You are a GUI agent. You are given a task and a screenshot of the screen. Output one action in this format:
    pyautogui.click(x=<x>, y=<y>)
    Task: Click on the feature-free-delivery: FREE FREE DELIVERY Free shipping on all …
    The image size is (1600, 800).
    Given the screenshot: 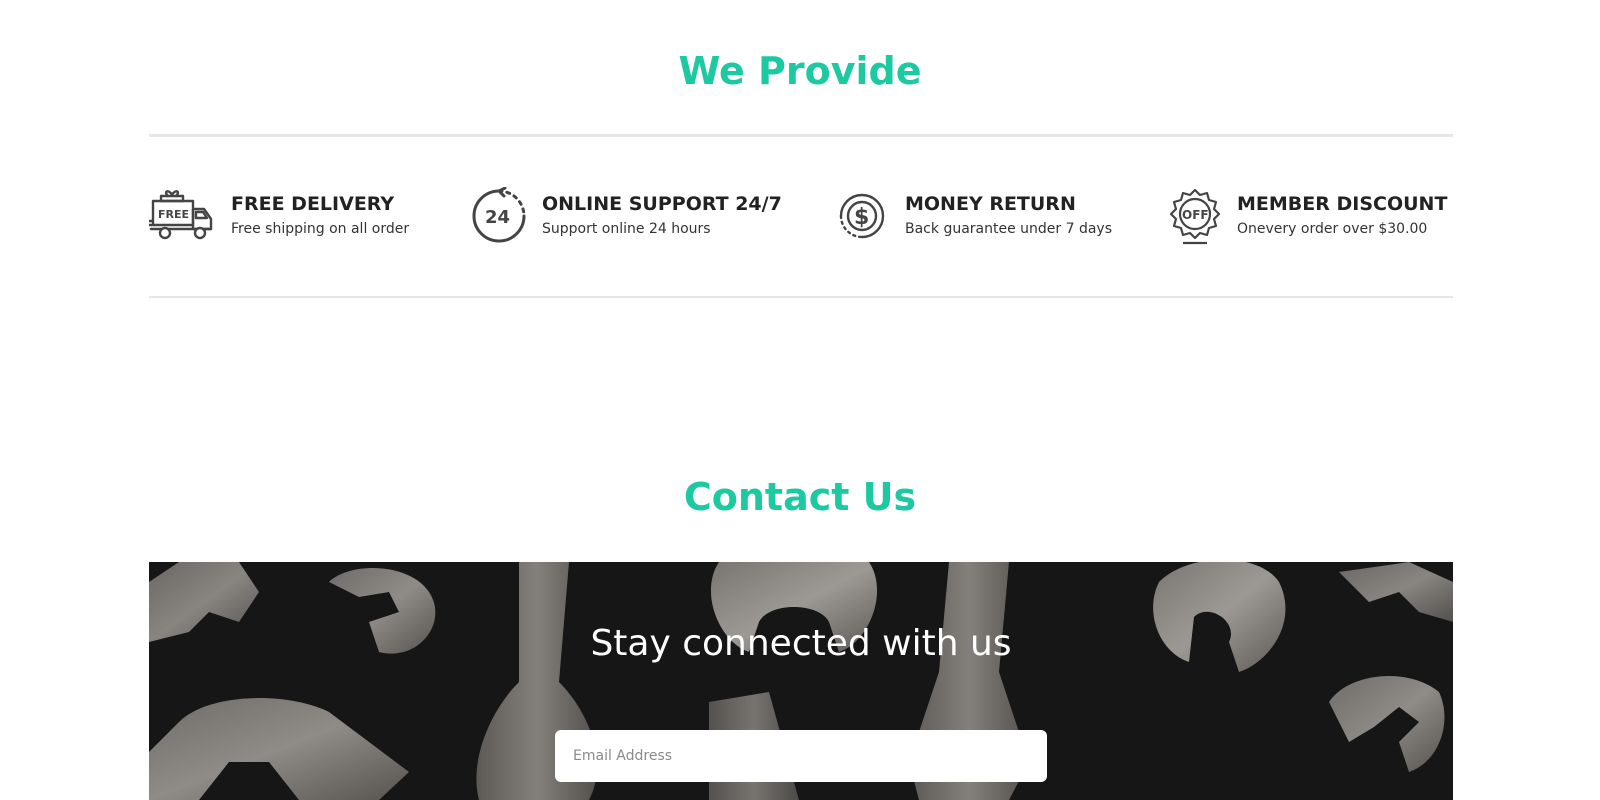 What is the action you would take?
    pyautogui.click(x=279, y=216)
    